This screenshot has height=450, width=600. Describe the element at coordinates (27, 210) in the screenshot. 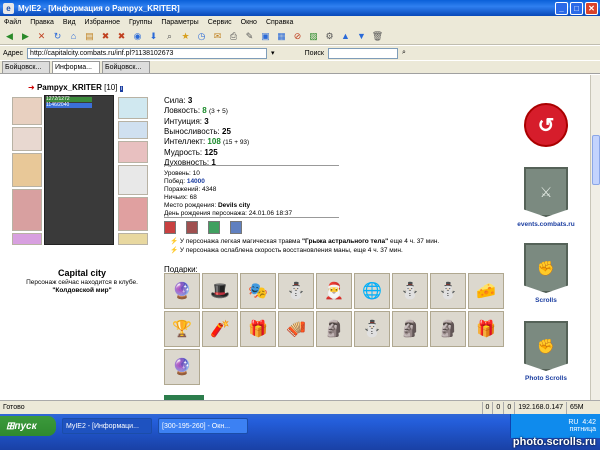

I see `armor-slot` at that location.